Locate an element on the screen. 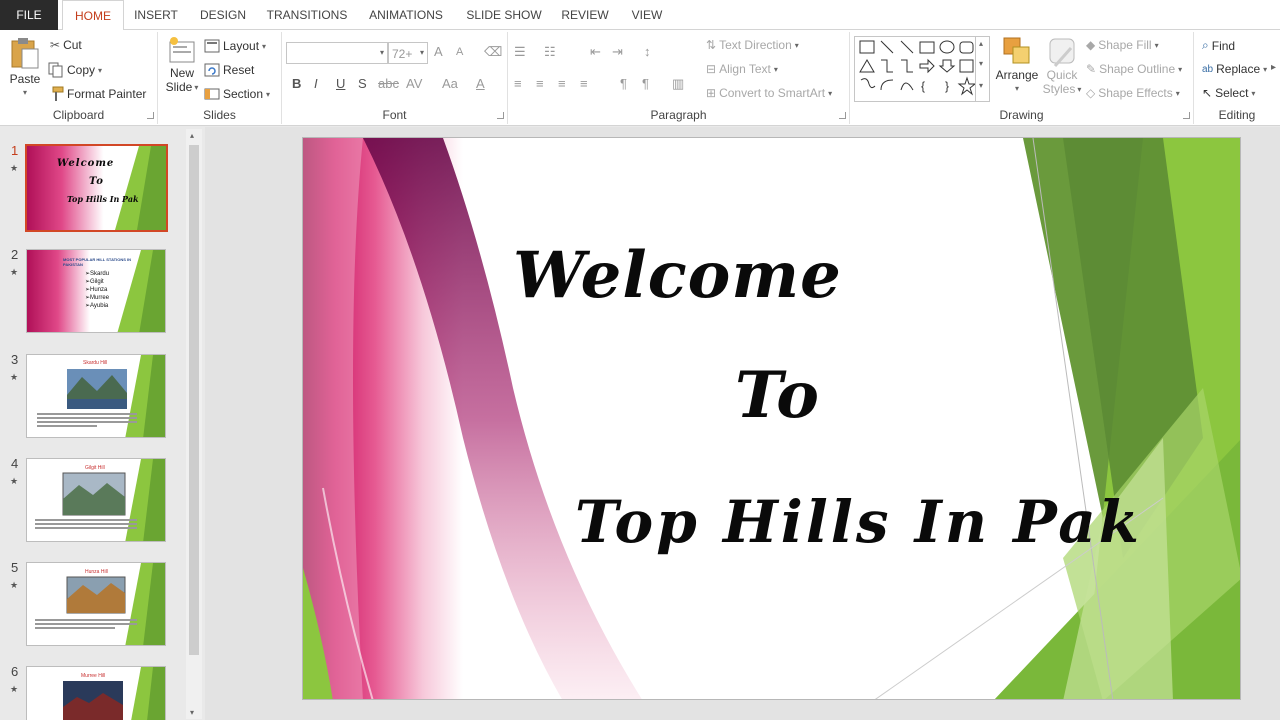 The width and height of the screenshot is (1280, 720). reset-button: Reset is located at coordinates (229, 70).